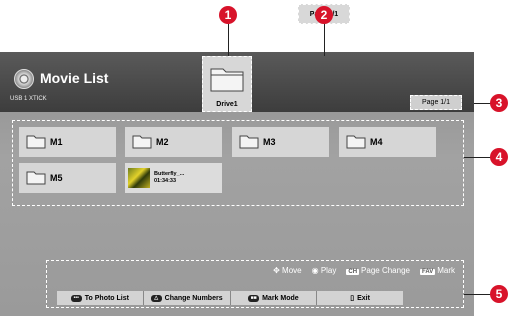 The height and width of the screenshot is (316, 512). Describe the element at coordinates (227, 104) in the screenshot. I see `drive-label: Drive1` at that location.